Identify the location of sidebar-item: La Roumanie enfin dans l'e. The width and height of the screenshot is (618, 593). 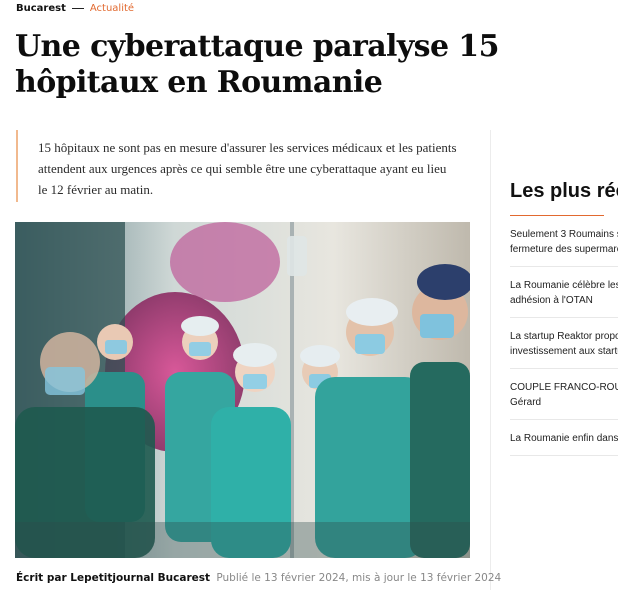
(564, 438).